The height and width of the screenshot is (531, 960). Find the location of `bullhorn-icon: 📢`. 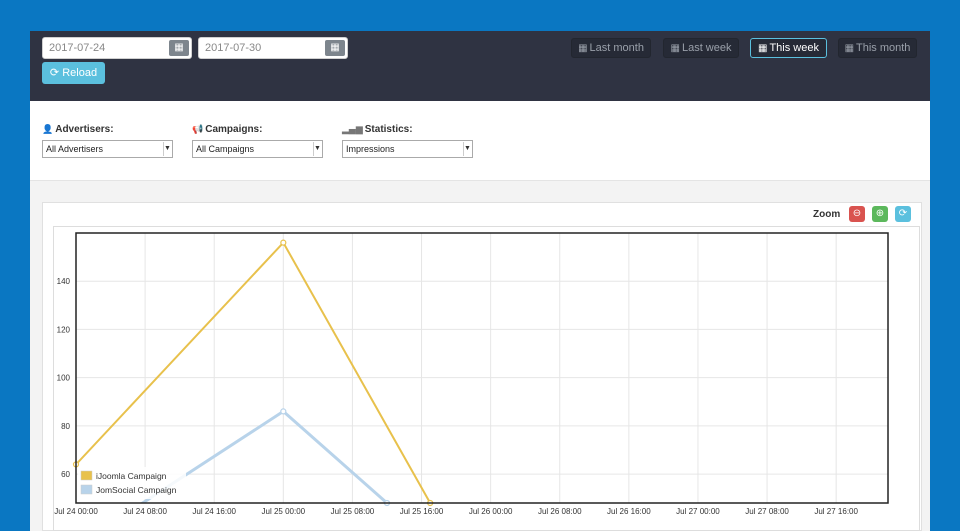

bullhorn-icon: 📢 is located at coordinates (198, 130).